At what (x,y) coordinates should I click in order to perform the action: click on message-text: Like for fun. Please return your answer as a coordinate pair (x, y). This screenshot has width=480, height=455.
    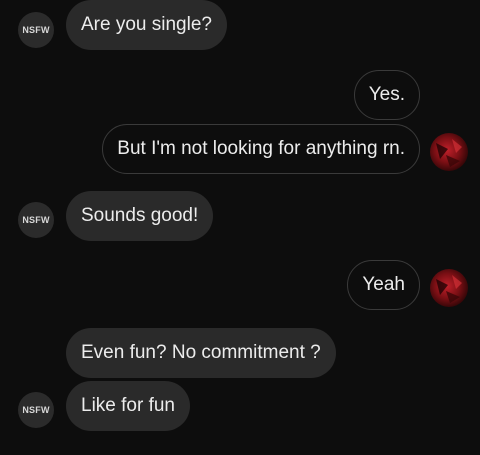
    Looking at the image, I should click on (128, 405).